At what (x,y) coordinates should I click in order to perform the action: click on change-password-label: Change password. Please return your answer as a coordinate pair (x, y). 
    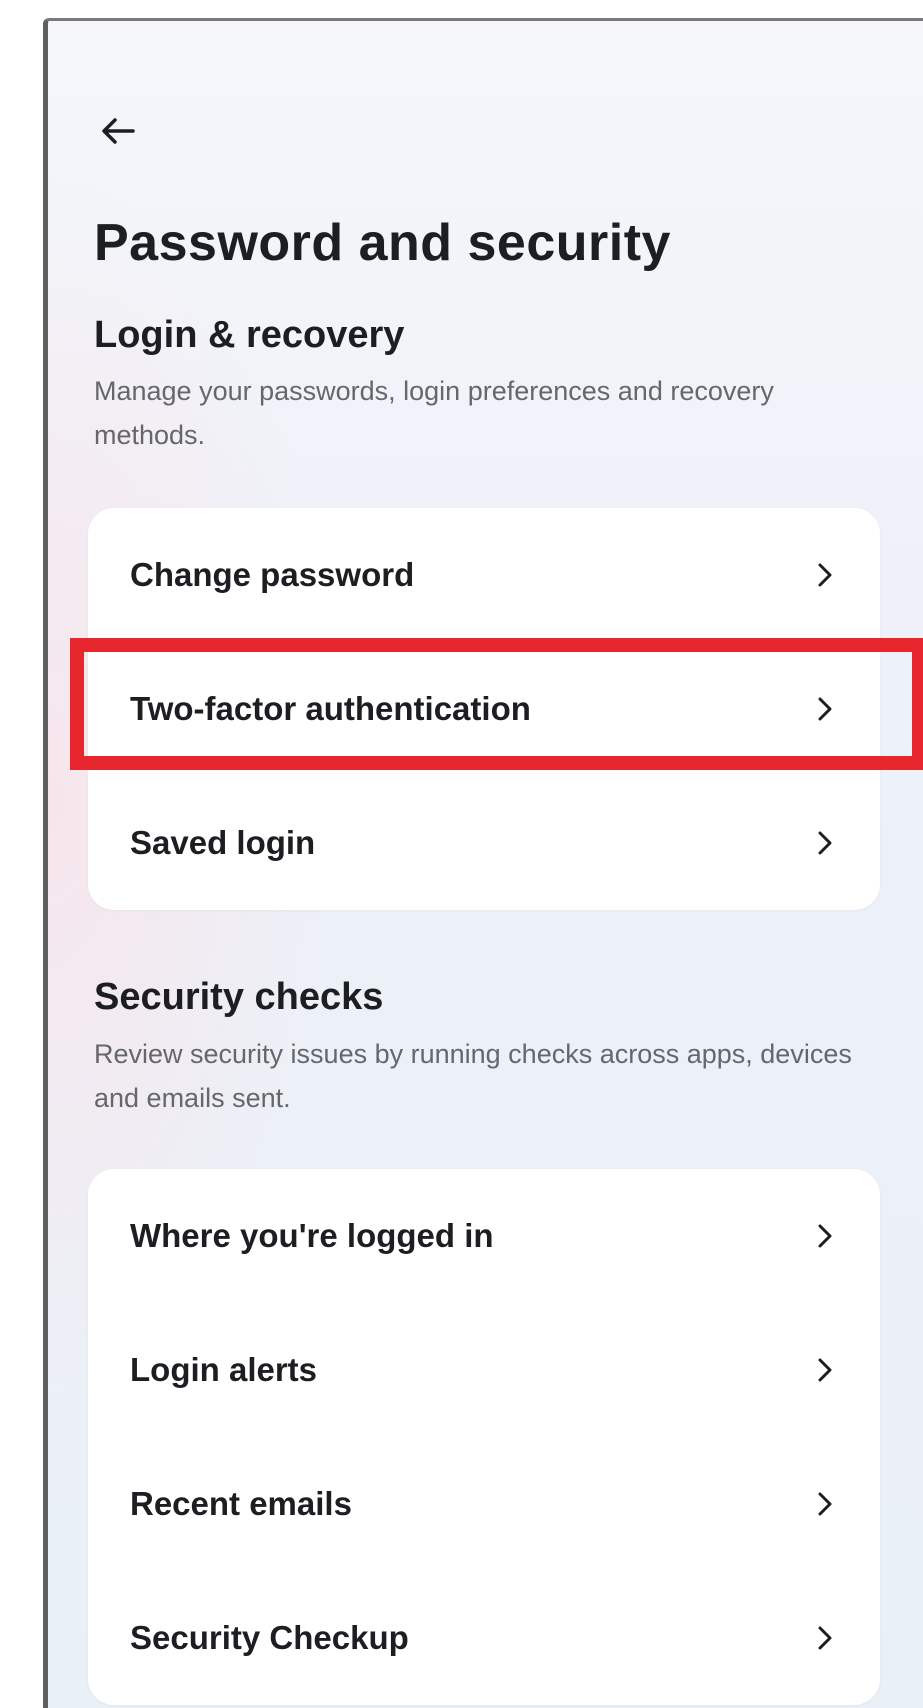
    Looking at the image, I should click on (272, 574).